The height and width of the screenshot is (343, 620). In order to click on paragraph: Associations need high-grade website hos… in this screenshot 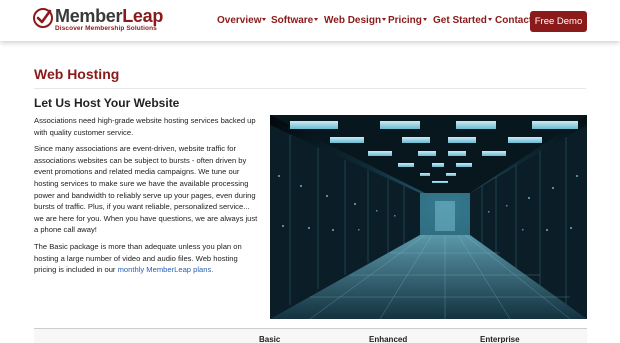, I will do `click(145, 126)`.